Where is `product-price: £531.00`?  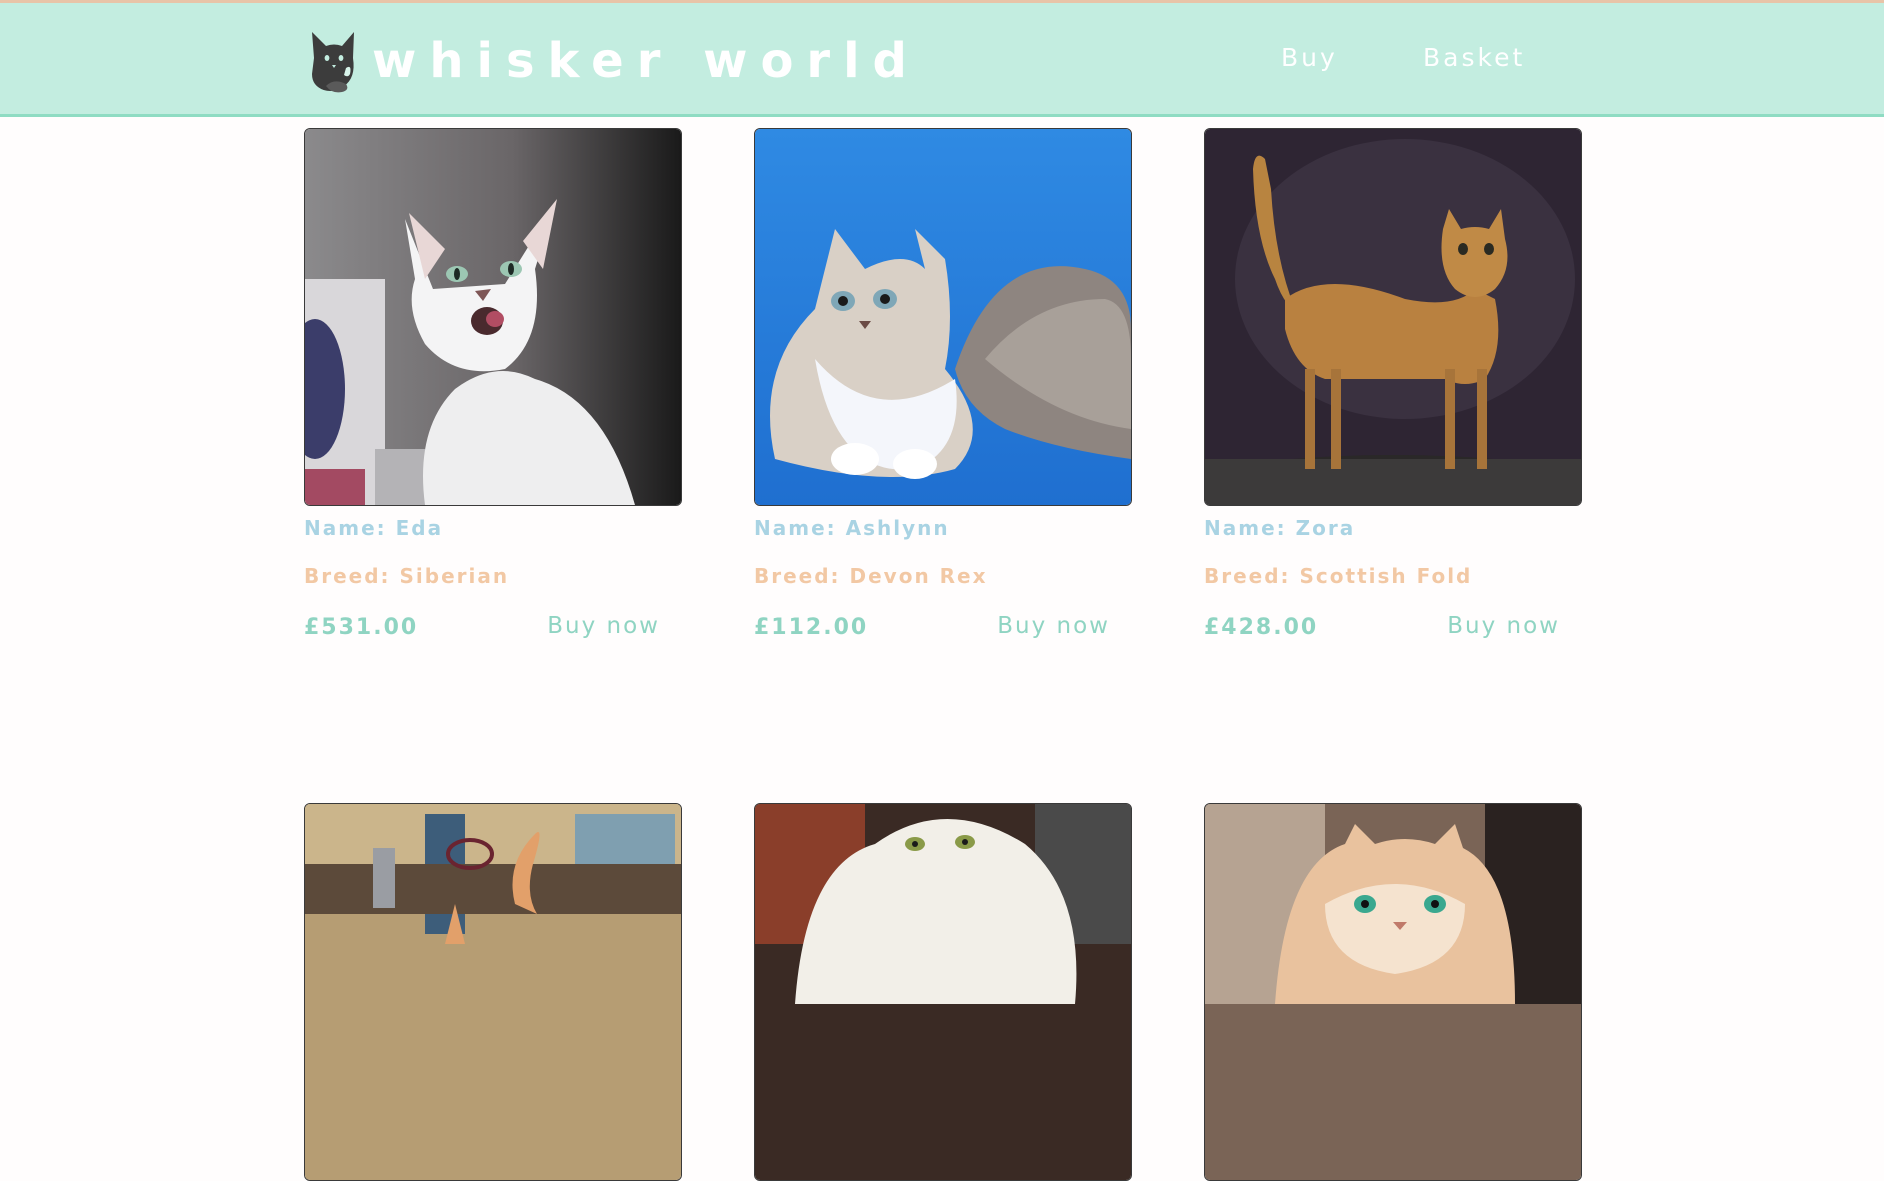
product-price: £531.00 is located at coordinates (361, 627).